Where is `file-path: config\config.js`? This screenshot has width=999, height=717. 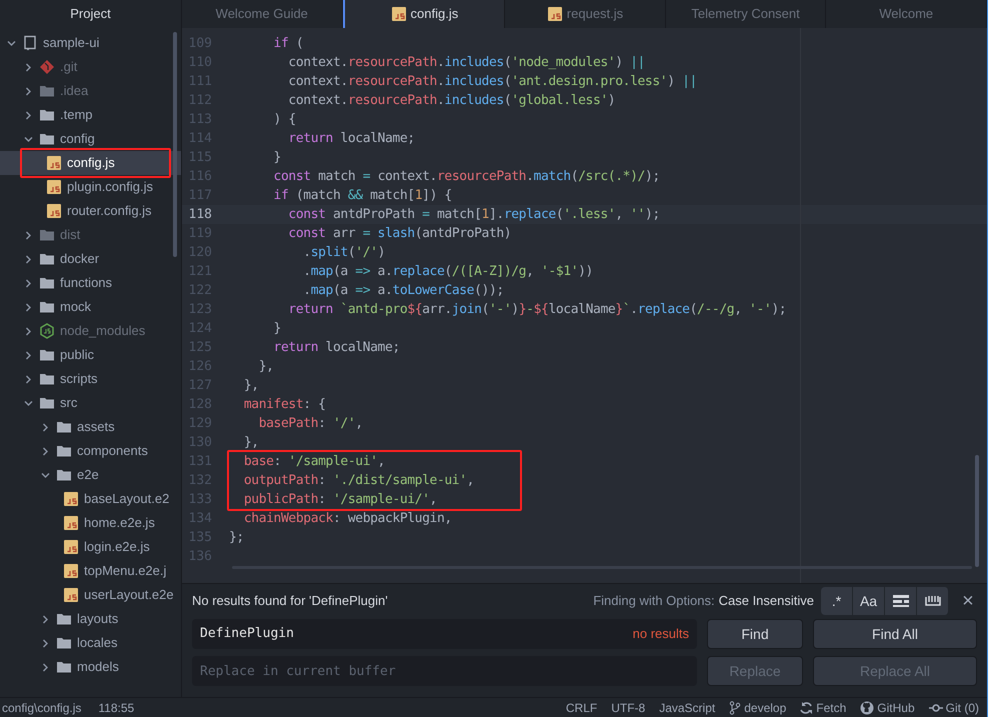 file-path: config\config.js is located at coordinates (42, 707).